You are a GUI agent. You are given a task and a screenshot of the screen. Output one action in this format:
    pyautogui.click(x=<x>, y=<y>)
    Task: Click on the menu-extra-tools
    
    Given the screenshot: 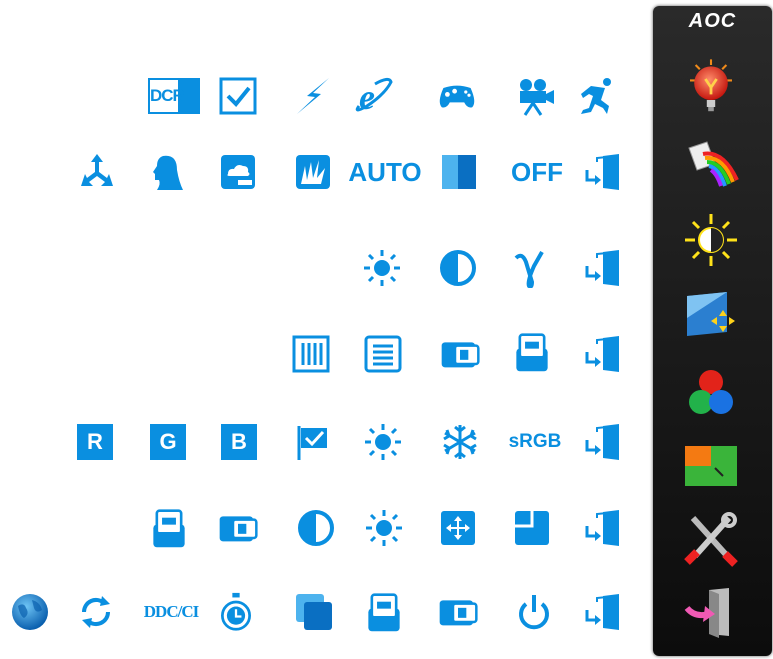 What is the action you would take?
    pyautogui.click(x=711, y=540)
    